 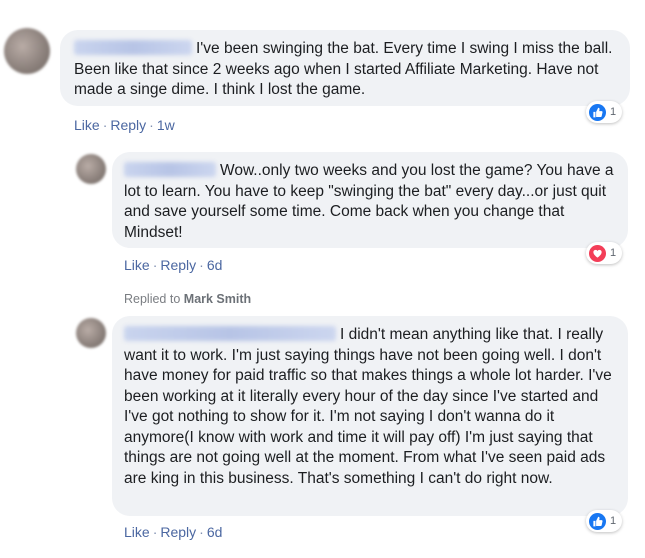 I want to click on replied-to-name: Mark Smith, so click(x=217, y=299).